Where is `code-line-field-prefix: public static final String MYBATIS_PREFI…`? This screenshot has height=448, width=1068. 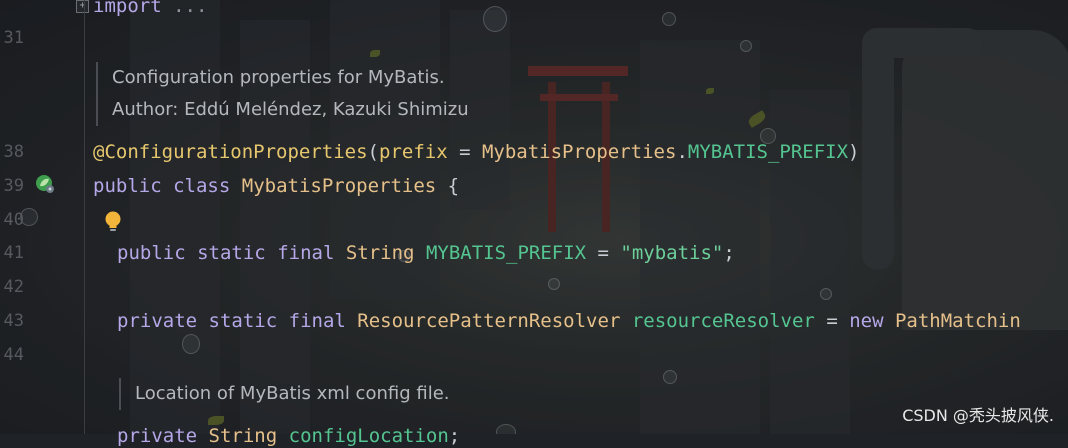
code-line-field-prefix: public static final String MYBATIS_PREFI… is located at coordinates (426, 253).